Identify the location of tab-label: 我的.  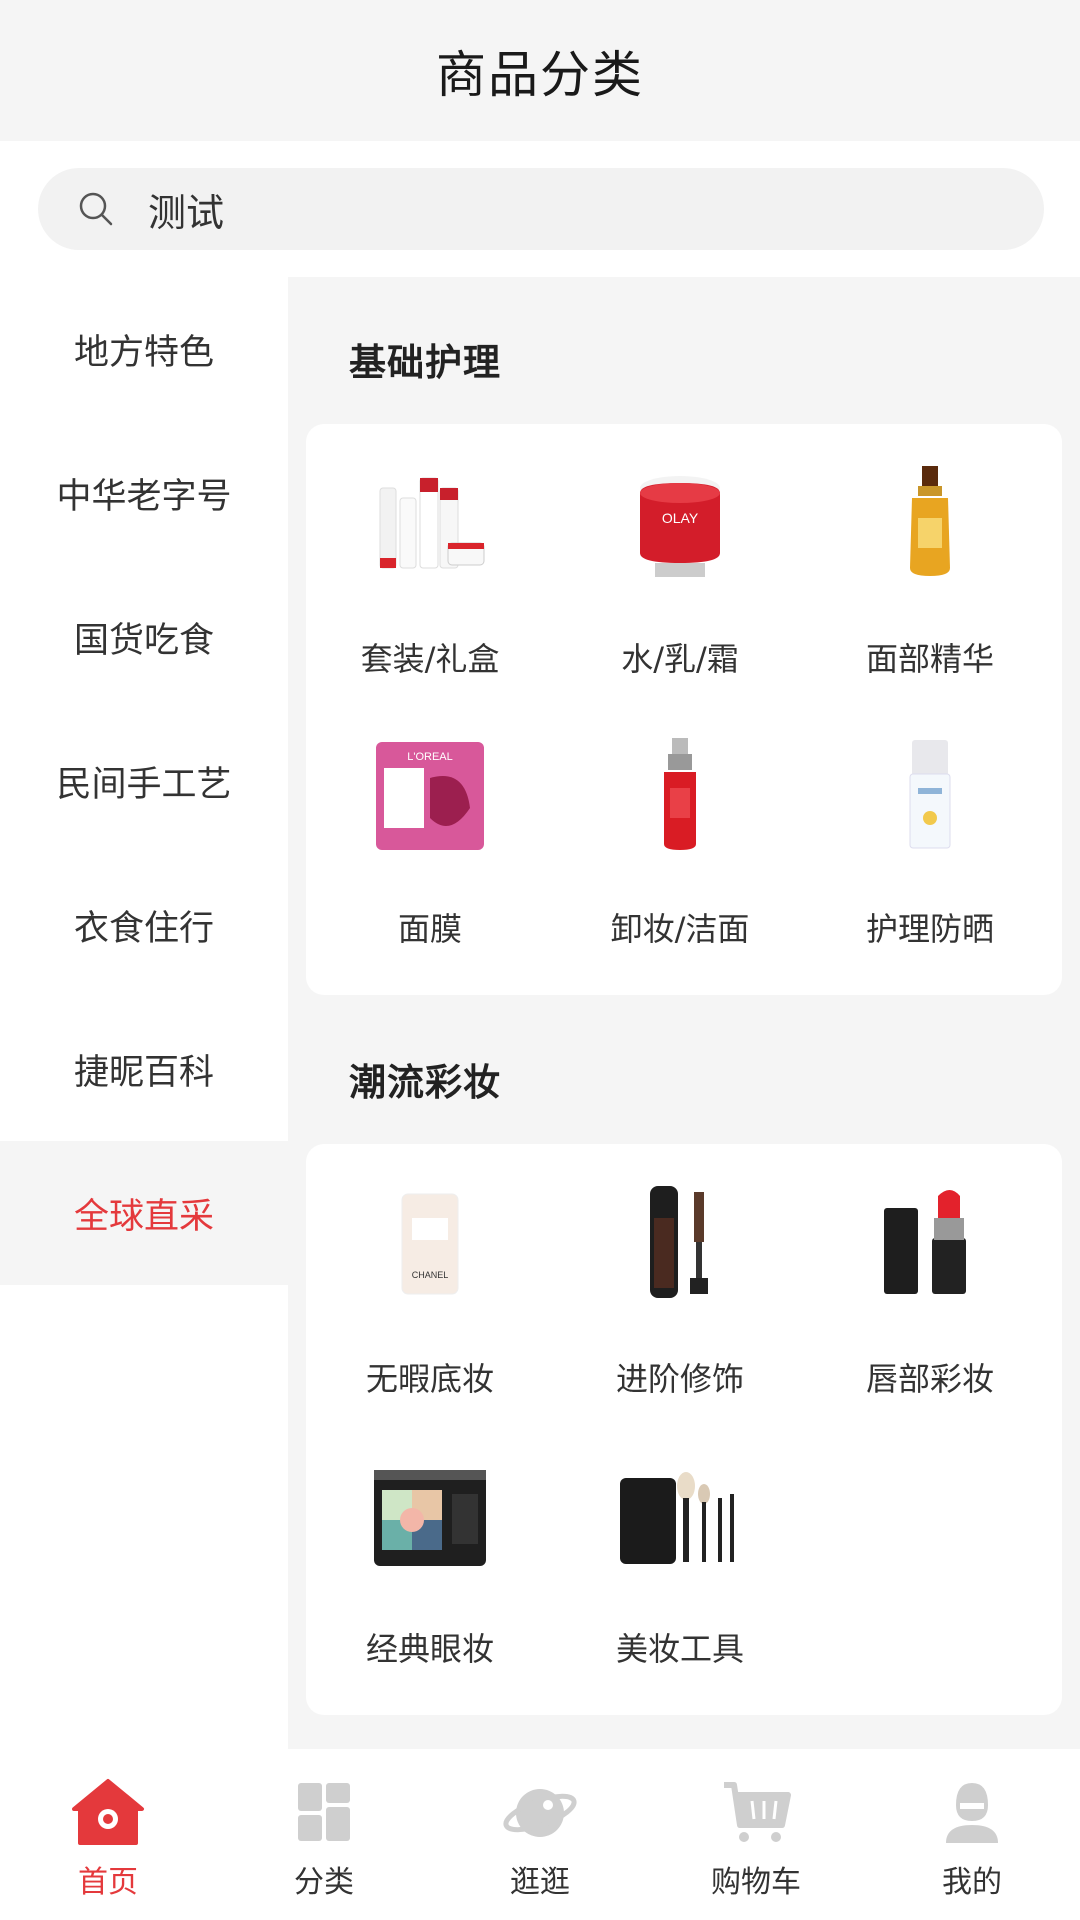
(972, 1882).